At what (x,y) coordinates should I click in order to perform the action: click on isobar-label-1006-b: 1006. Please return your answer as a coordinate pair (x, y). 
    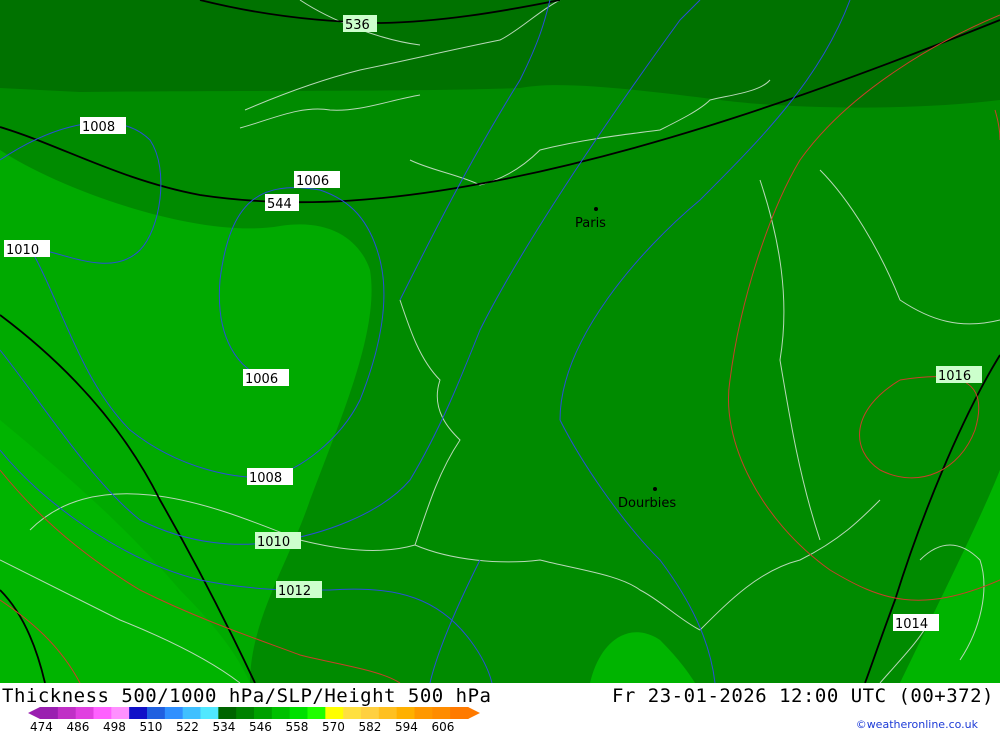
    Looking at the image, I should click on (266, 378).